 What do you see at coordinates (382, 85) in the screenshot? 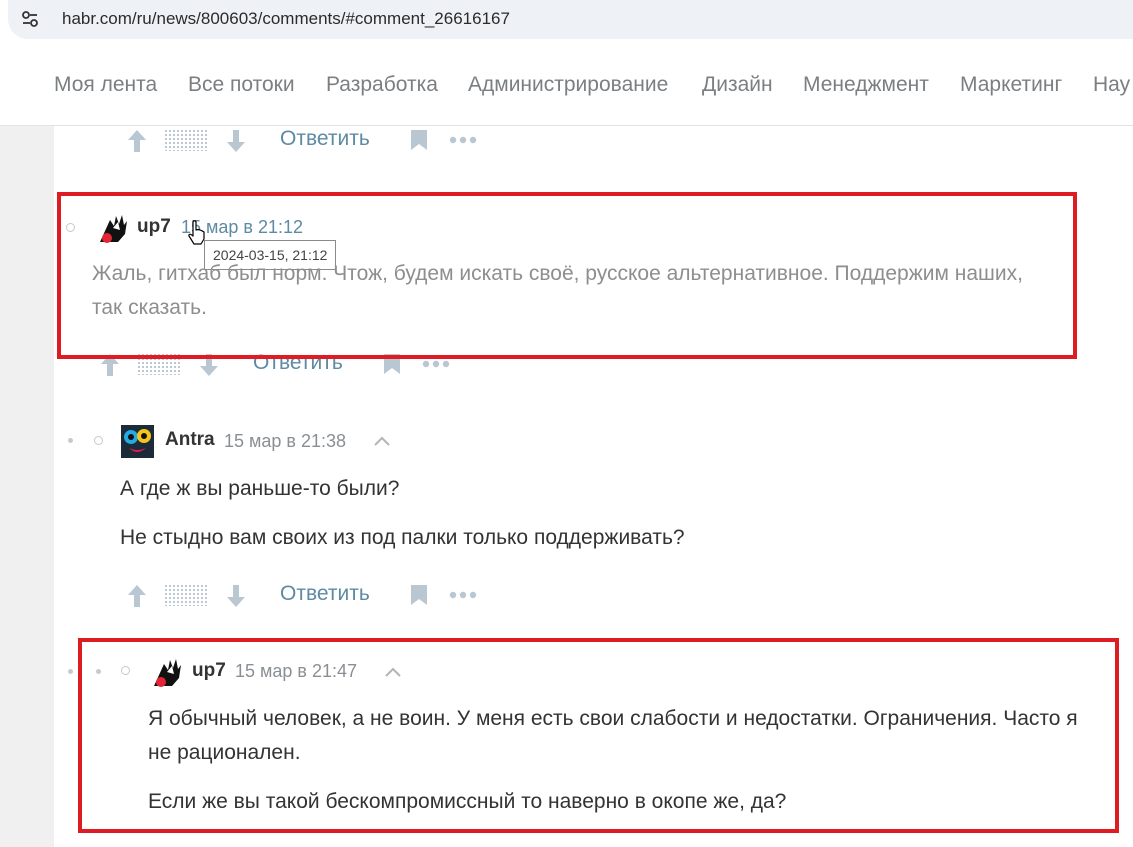
I see `nav-item-development: Разработка` at bounding box center [382, 85].